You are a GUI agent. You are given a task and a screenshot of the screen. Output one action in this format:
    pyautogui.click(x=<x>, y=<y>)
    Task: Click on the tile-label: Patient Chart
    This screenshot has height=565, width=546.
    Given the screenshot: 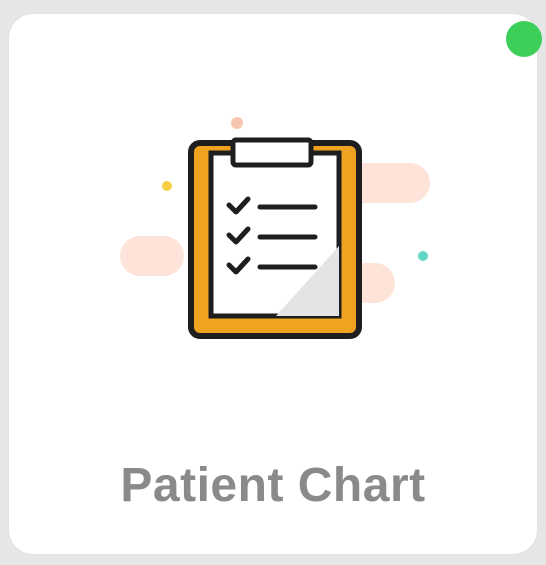 What is the action you would take?
    pyautogui.click(x=273, y=485)
    